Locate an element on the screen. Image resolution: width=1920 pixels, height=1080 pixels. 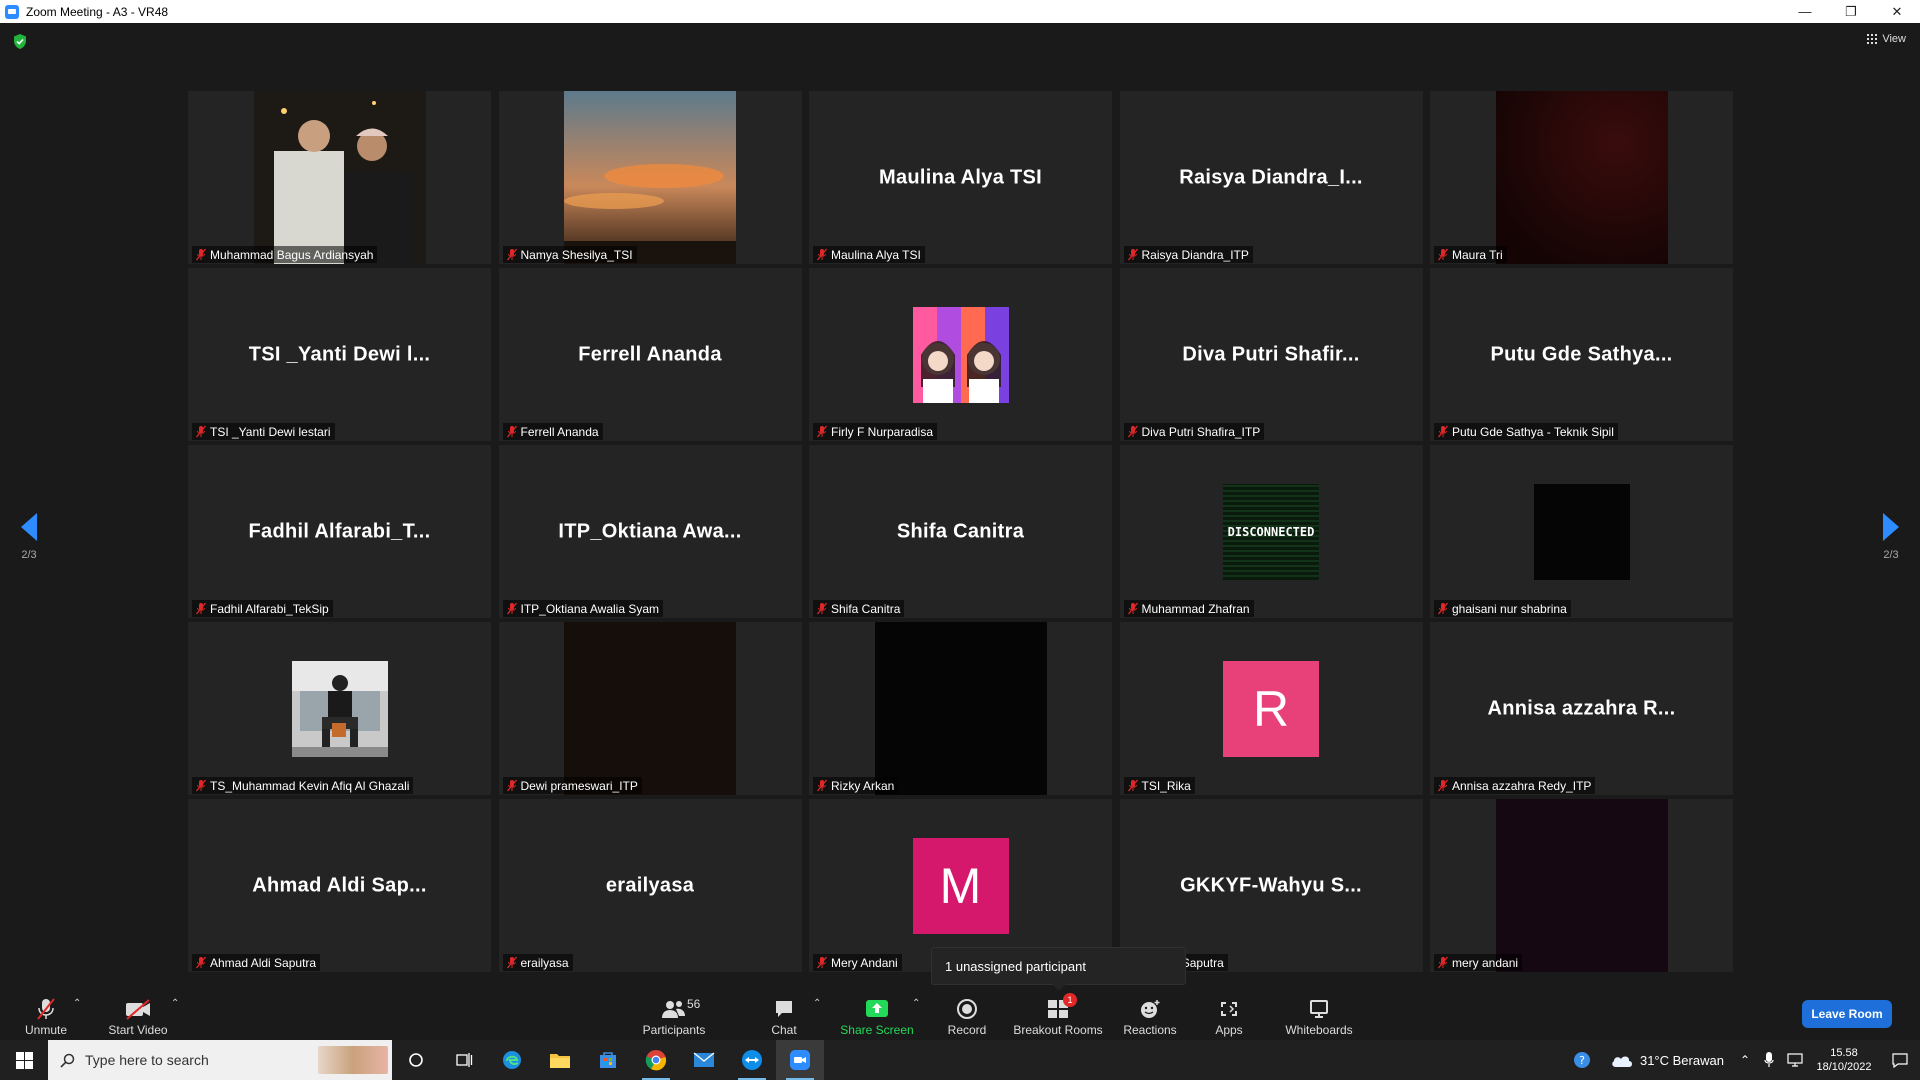
arrow-left-icon is located at coordinates (29, 527).